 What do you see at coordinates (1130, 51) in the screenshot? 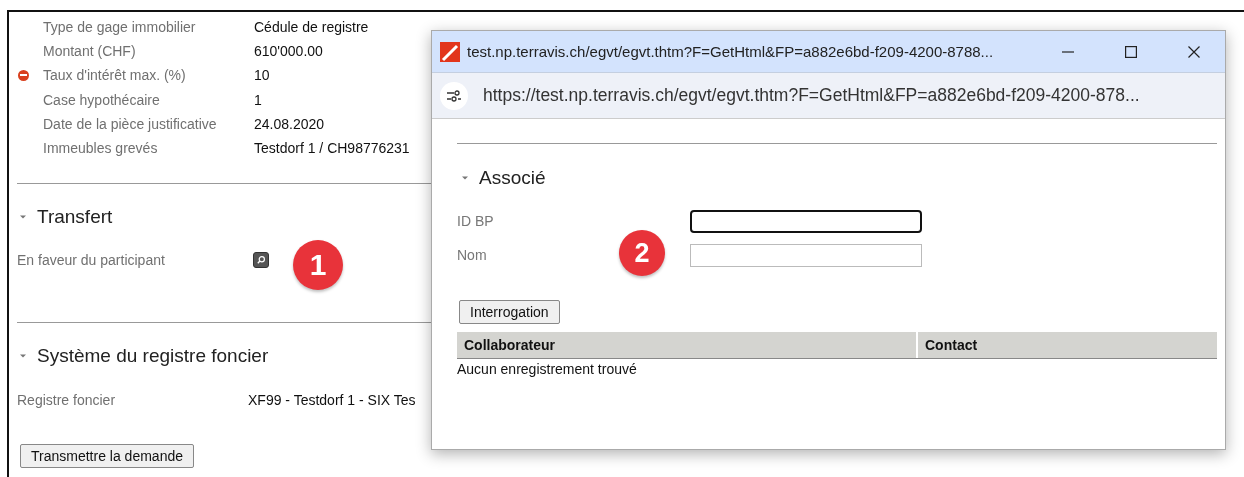
I see `maximize-icon` at bounding box center [1130, 51].